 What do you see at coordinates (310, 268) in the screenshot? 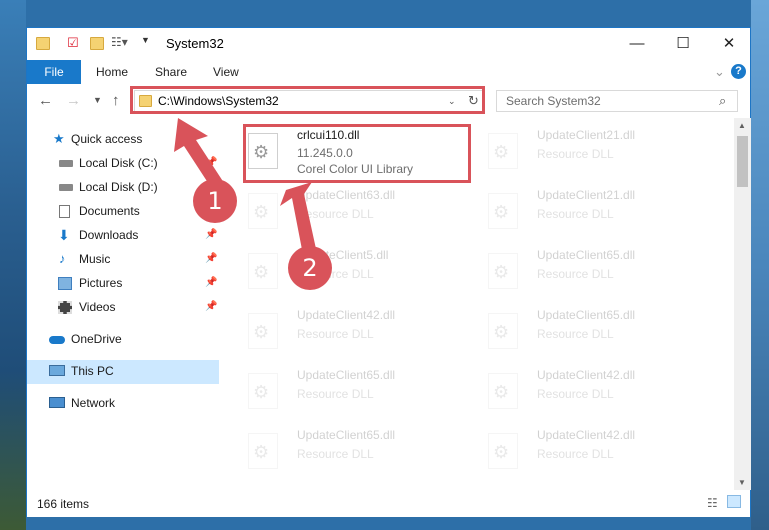
I see `step-2-badge: 2` at bounding box center [310, 268].